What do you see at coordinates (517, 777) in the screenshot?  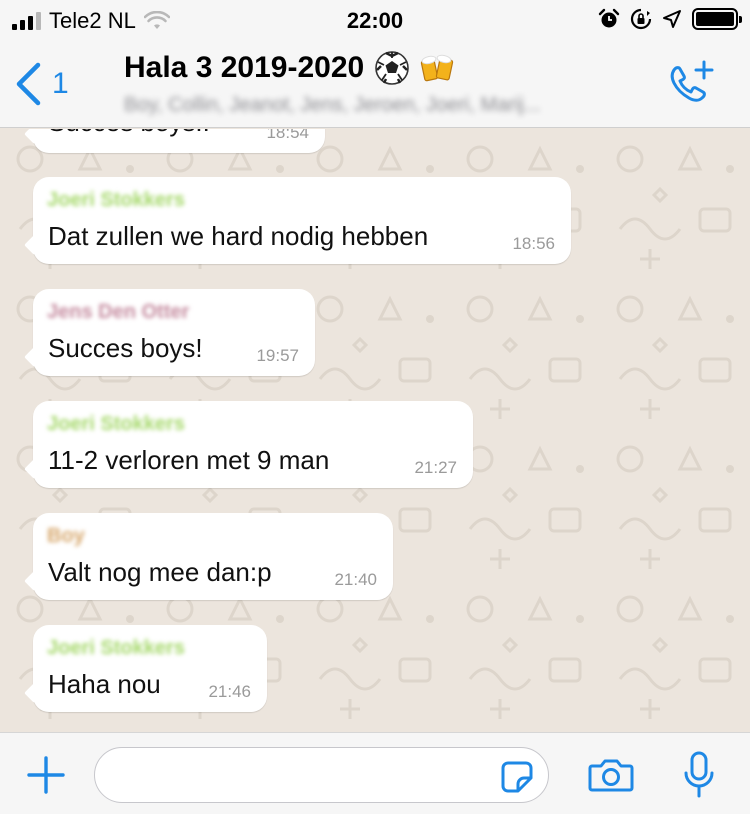 I see `sticker-icon` at bounding box center [517, 777].